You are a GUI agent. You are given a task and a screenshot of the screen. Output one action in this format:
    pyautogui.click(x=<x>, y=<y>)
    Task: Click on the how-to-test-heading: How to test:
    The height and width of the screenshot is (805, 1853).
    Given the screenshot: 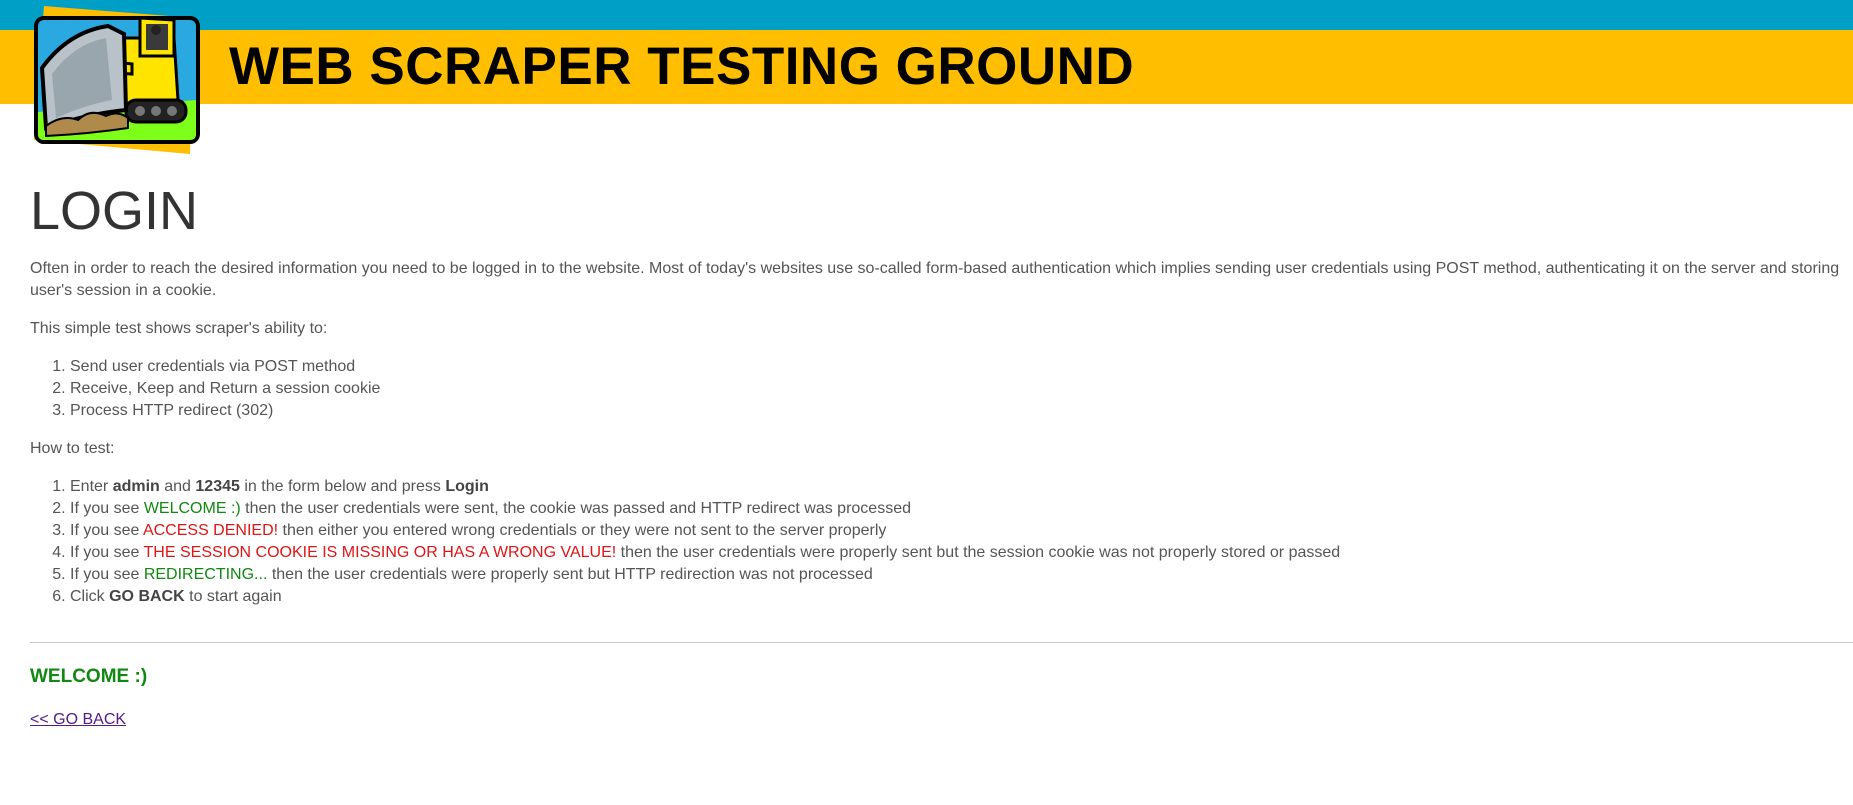 What is the action you would take?
    pyautogui.click(x=72, y=448)
    